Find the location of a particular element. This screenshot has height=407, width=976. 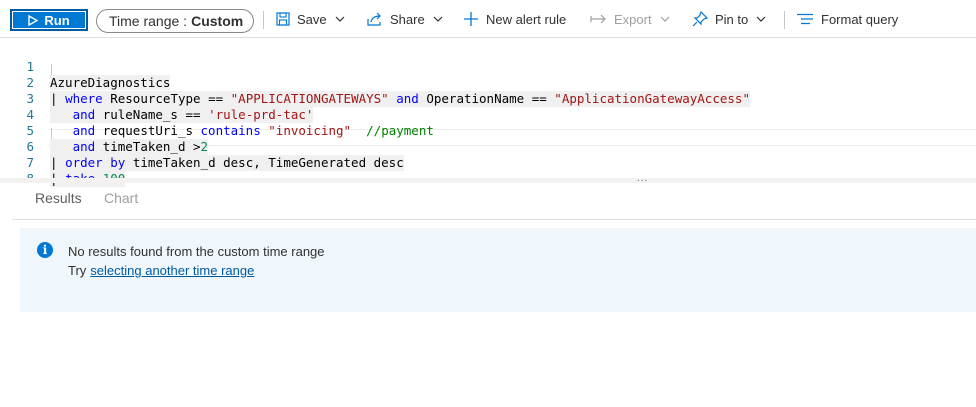

save-button: Save is located at coordinates (310, 19).